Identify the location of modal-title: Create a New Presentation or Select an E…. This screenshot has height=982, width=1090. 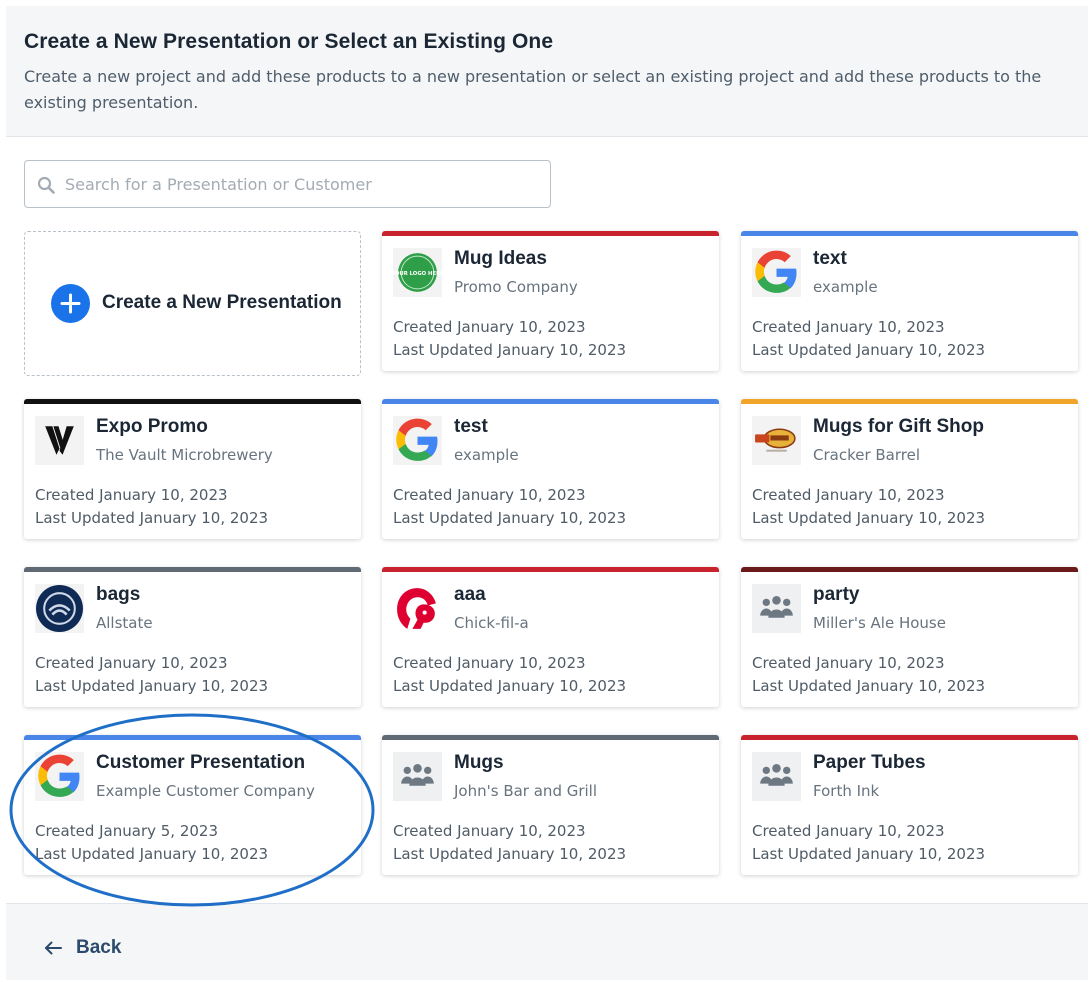
(289, 41).